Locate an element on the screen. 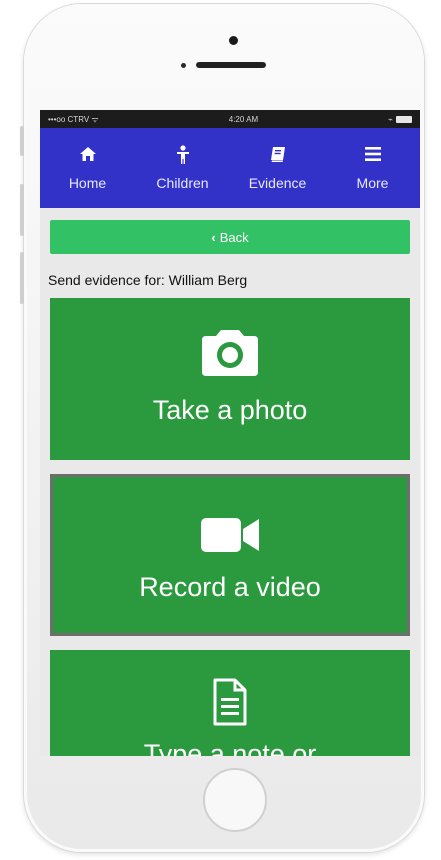 This screenshot has height=860, width=441. sensor-dot is located at coordinates (183, 65).